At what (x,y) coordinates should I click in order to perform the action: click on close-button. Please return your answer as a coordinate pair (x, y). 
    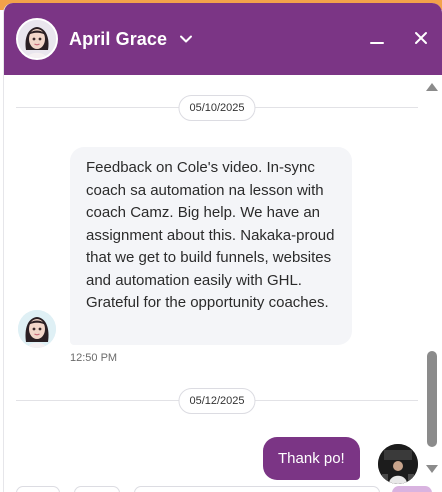
    Looking at the image, I should click on (421, 38).